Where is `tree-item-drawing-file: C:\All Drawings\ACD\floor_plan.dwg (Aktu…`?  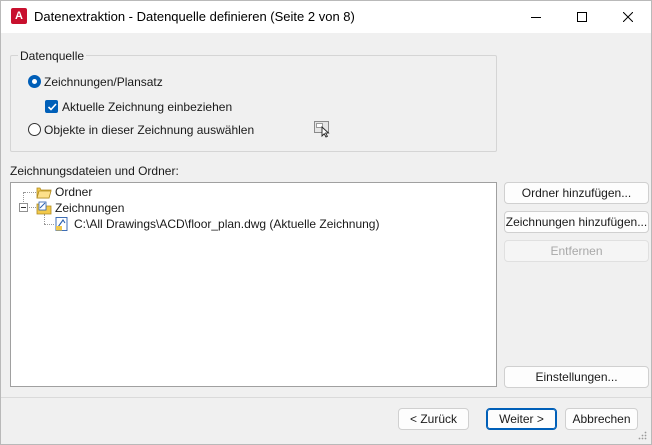
tree-item-drawing-file: C:\All Drawings\ACD\floor_plan.dwg (Aktu… is located at coordinates (226, 224).